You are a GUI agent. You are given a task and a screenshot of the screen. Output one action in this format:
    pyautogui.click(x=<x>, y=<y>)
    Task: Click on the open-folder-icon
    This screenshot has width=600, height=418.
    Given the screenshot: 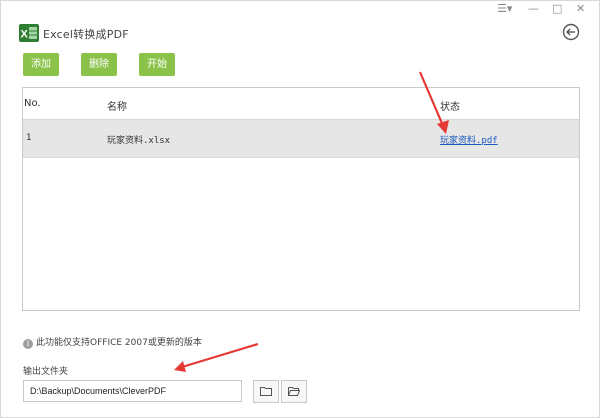 What is the action you would take?
    pyautogui.click(x=294, y=391)
    